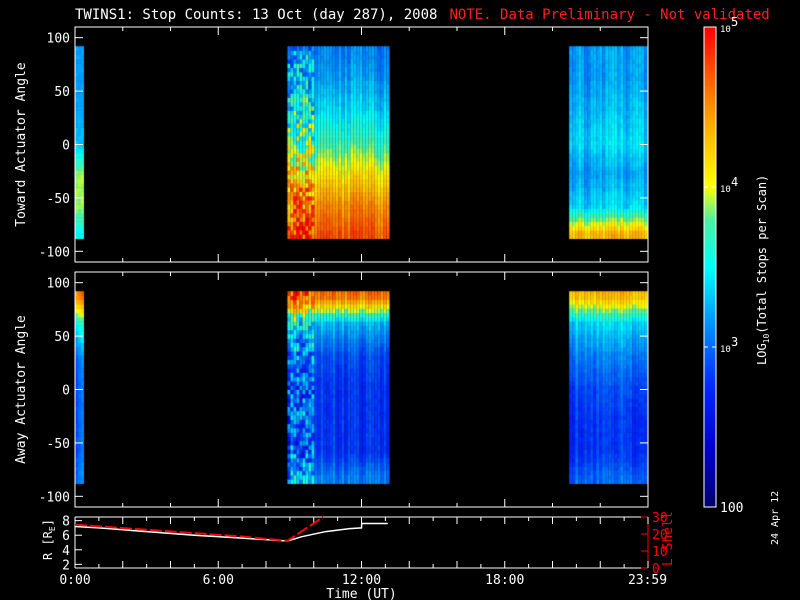 The height and width of the screenshot is (600, 800). Describe the element at coordinates (21, 389) in the screenshot. I see `away-axis-label: Away Actuator Angle` at that location.